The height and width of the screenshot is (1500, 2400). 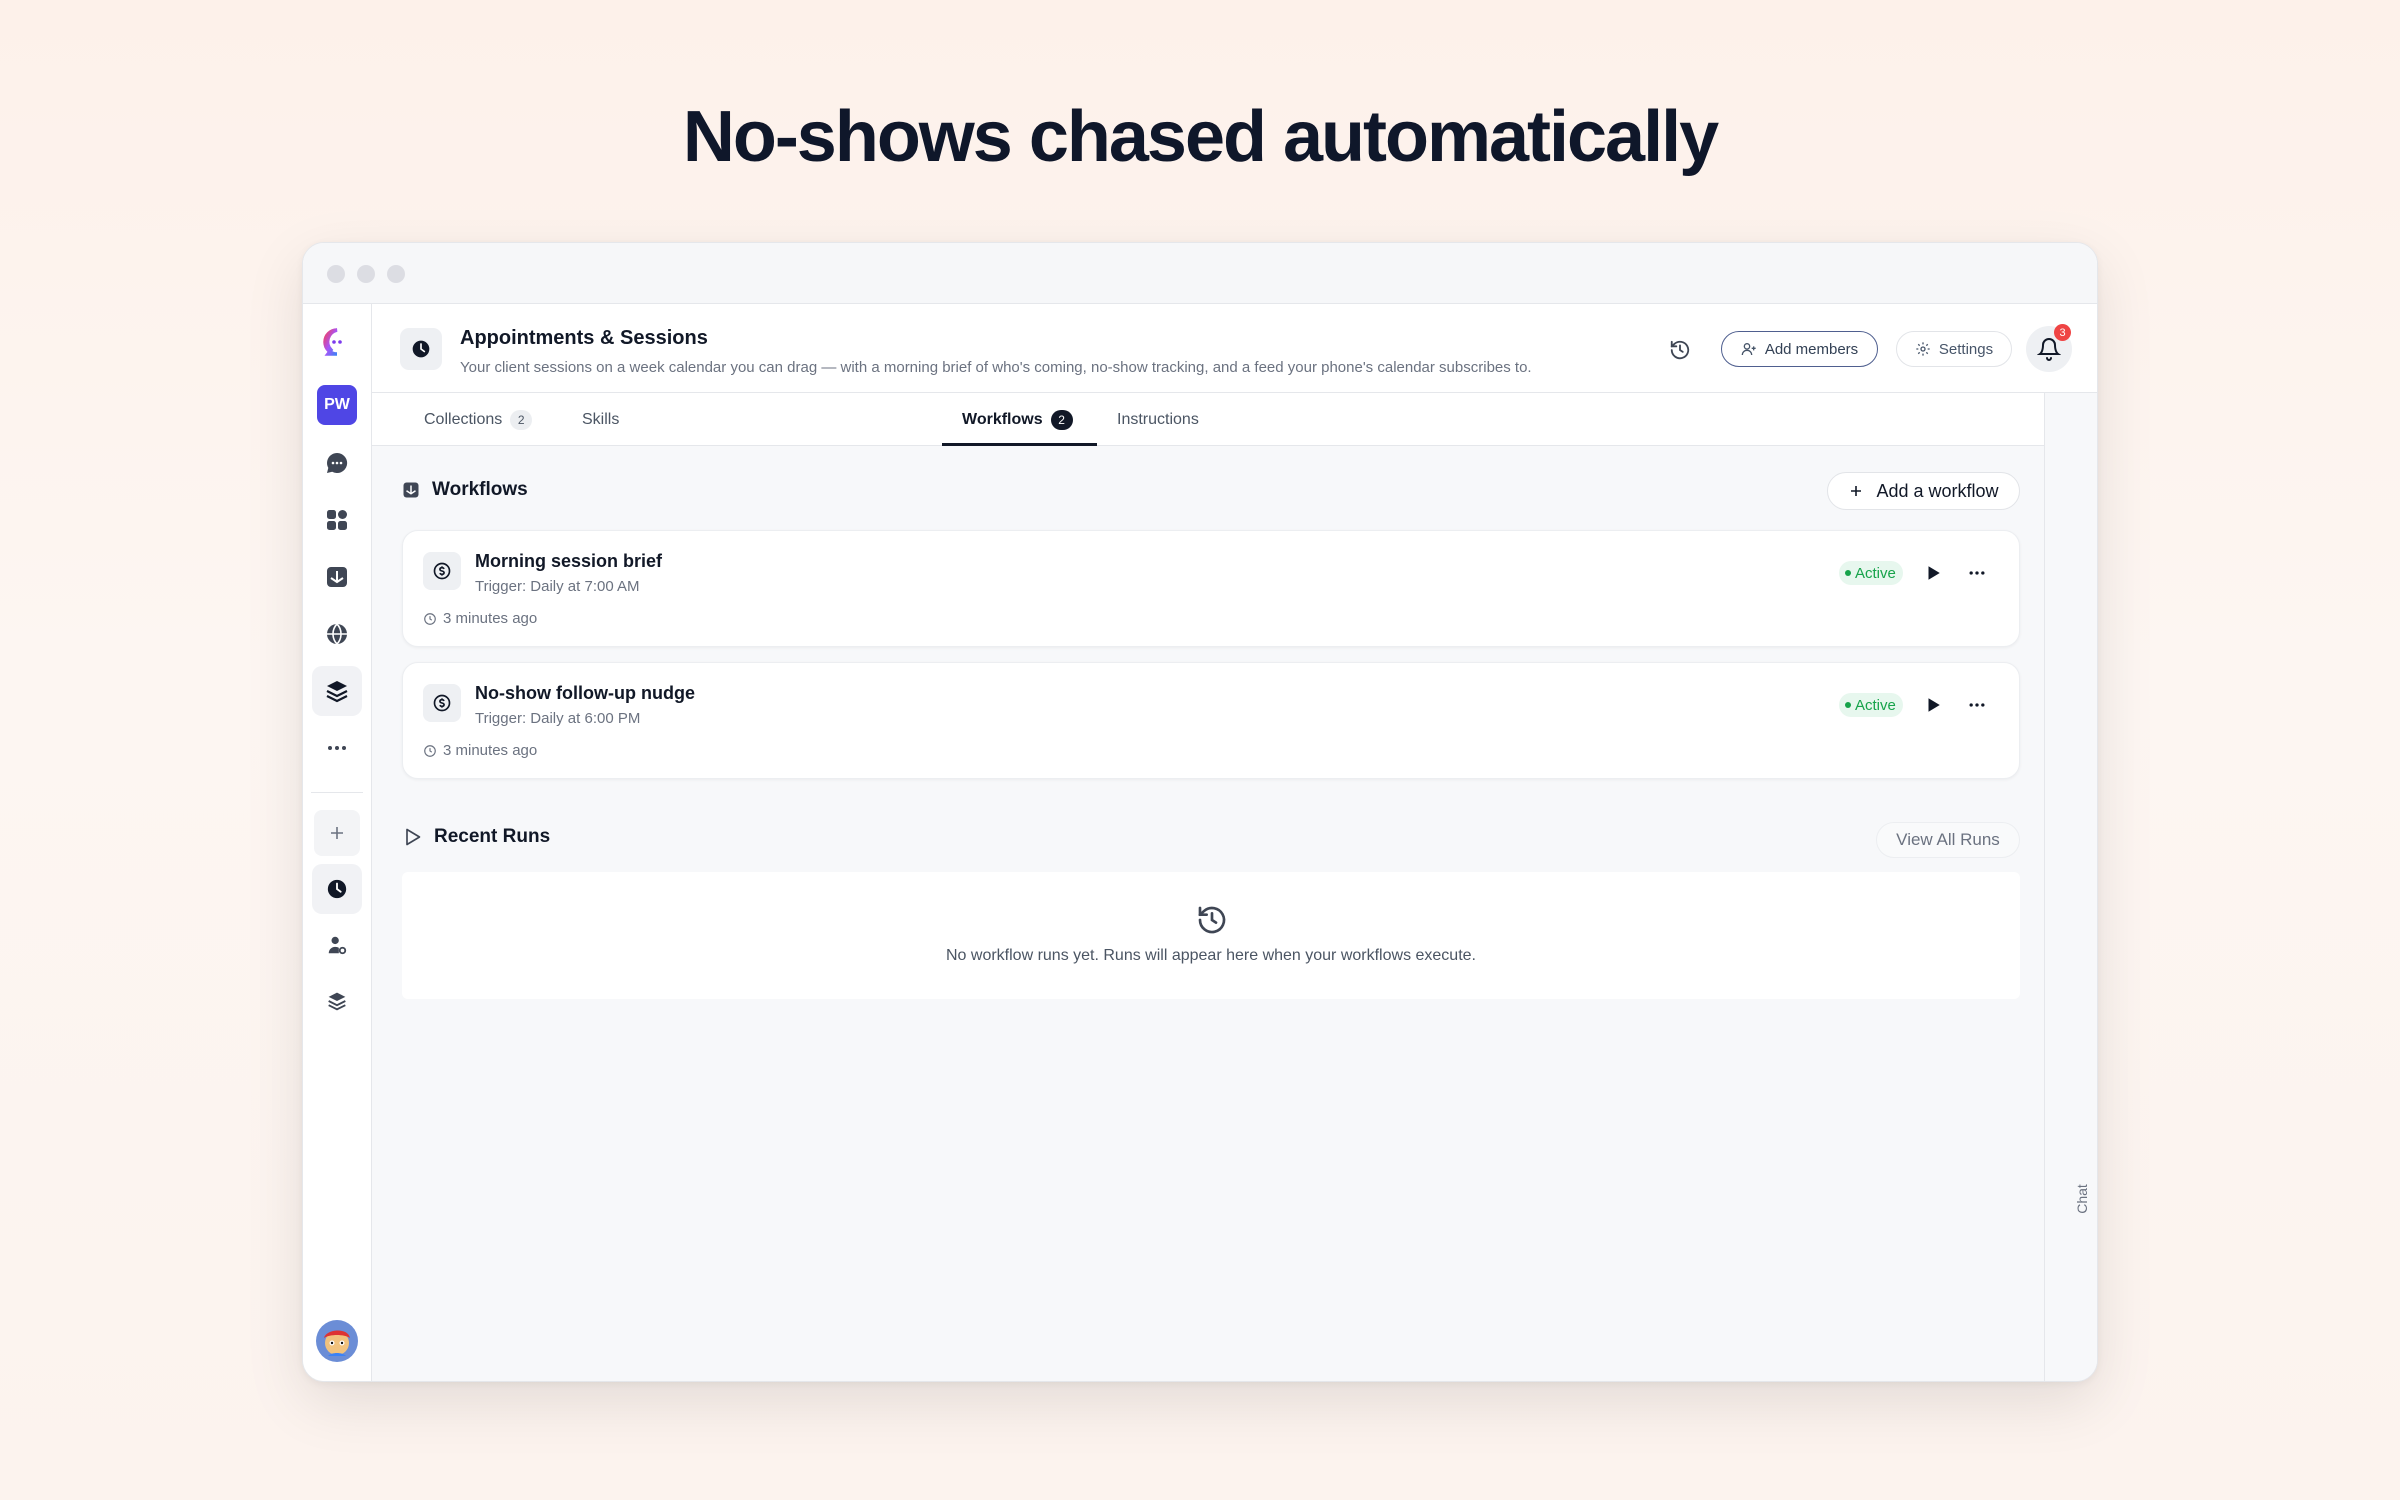 I want to click on chat-rail, so click(x=2070, y=887).